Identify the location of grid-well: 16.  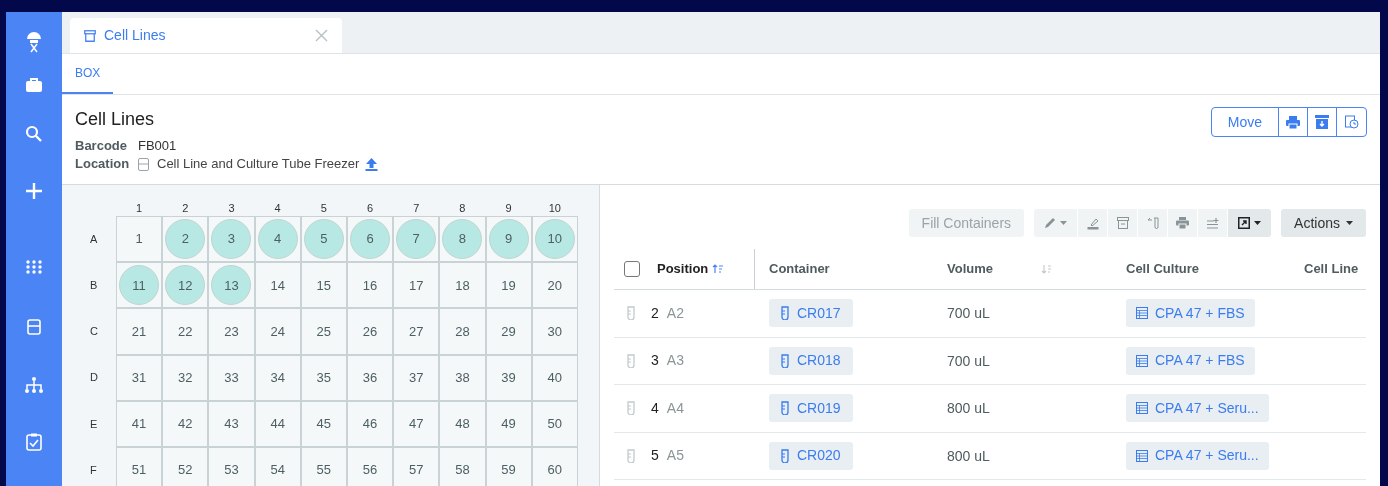
(370, 285).